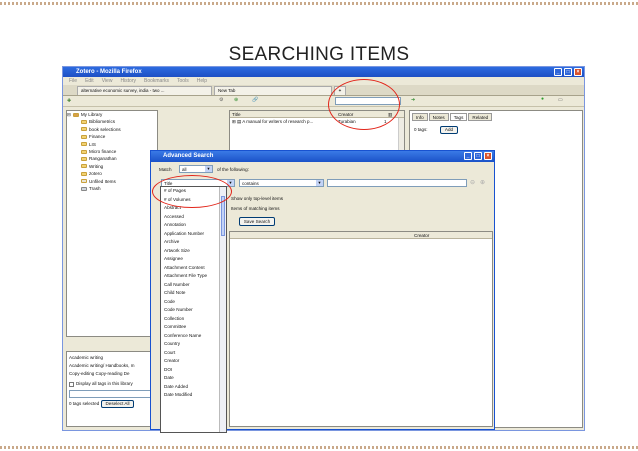 Image resolution: width=638 pixels, height=451 pixels. Describe the element at coordinates (472, 182) in the screenshot. I see `remove-condition-icon: ⊖` at that location.